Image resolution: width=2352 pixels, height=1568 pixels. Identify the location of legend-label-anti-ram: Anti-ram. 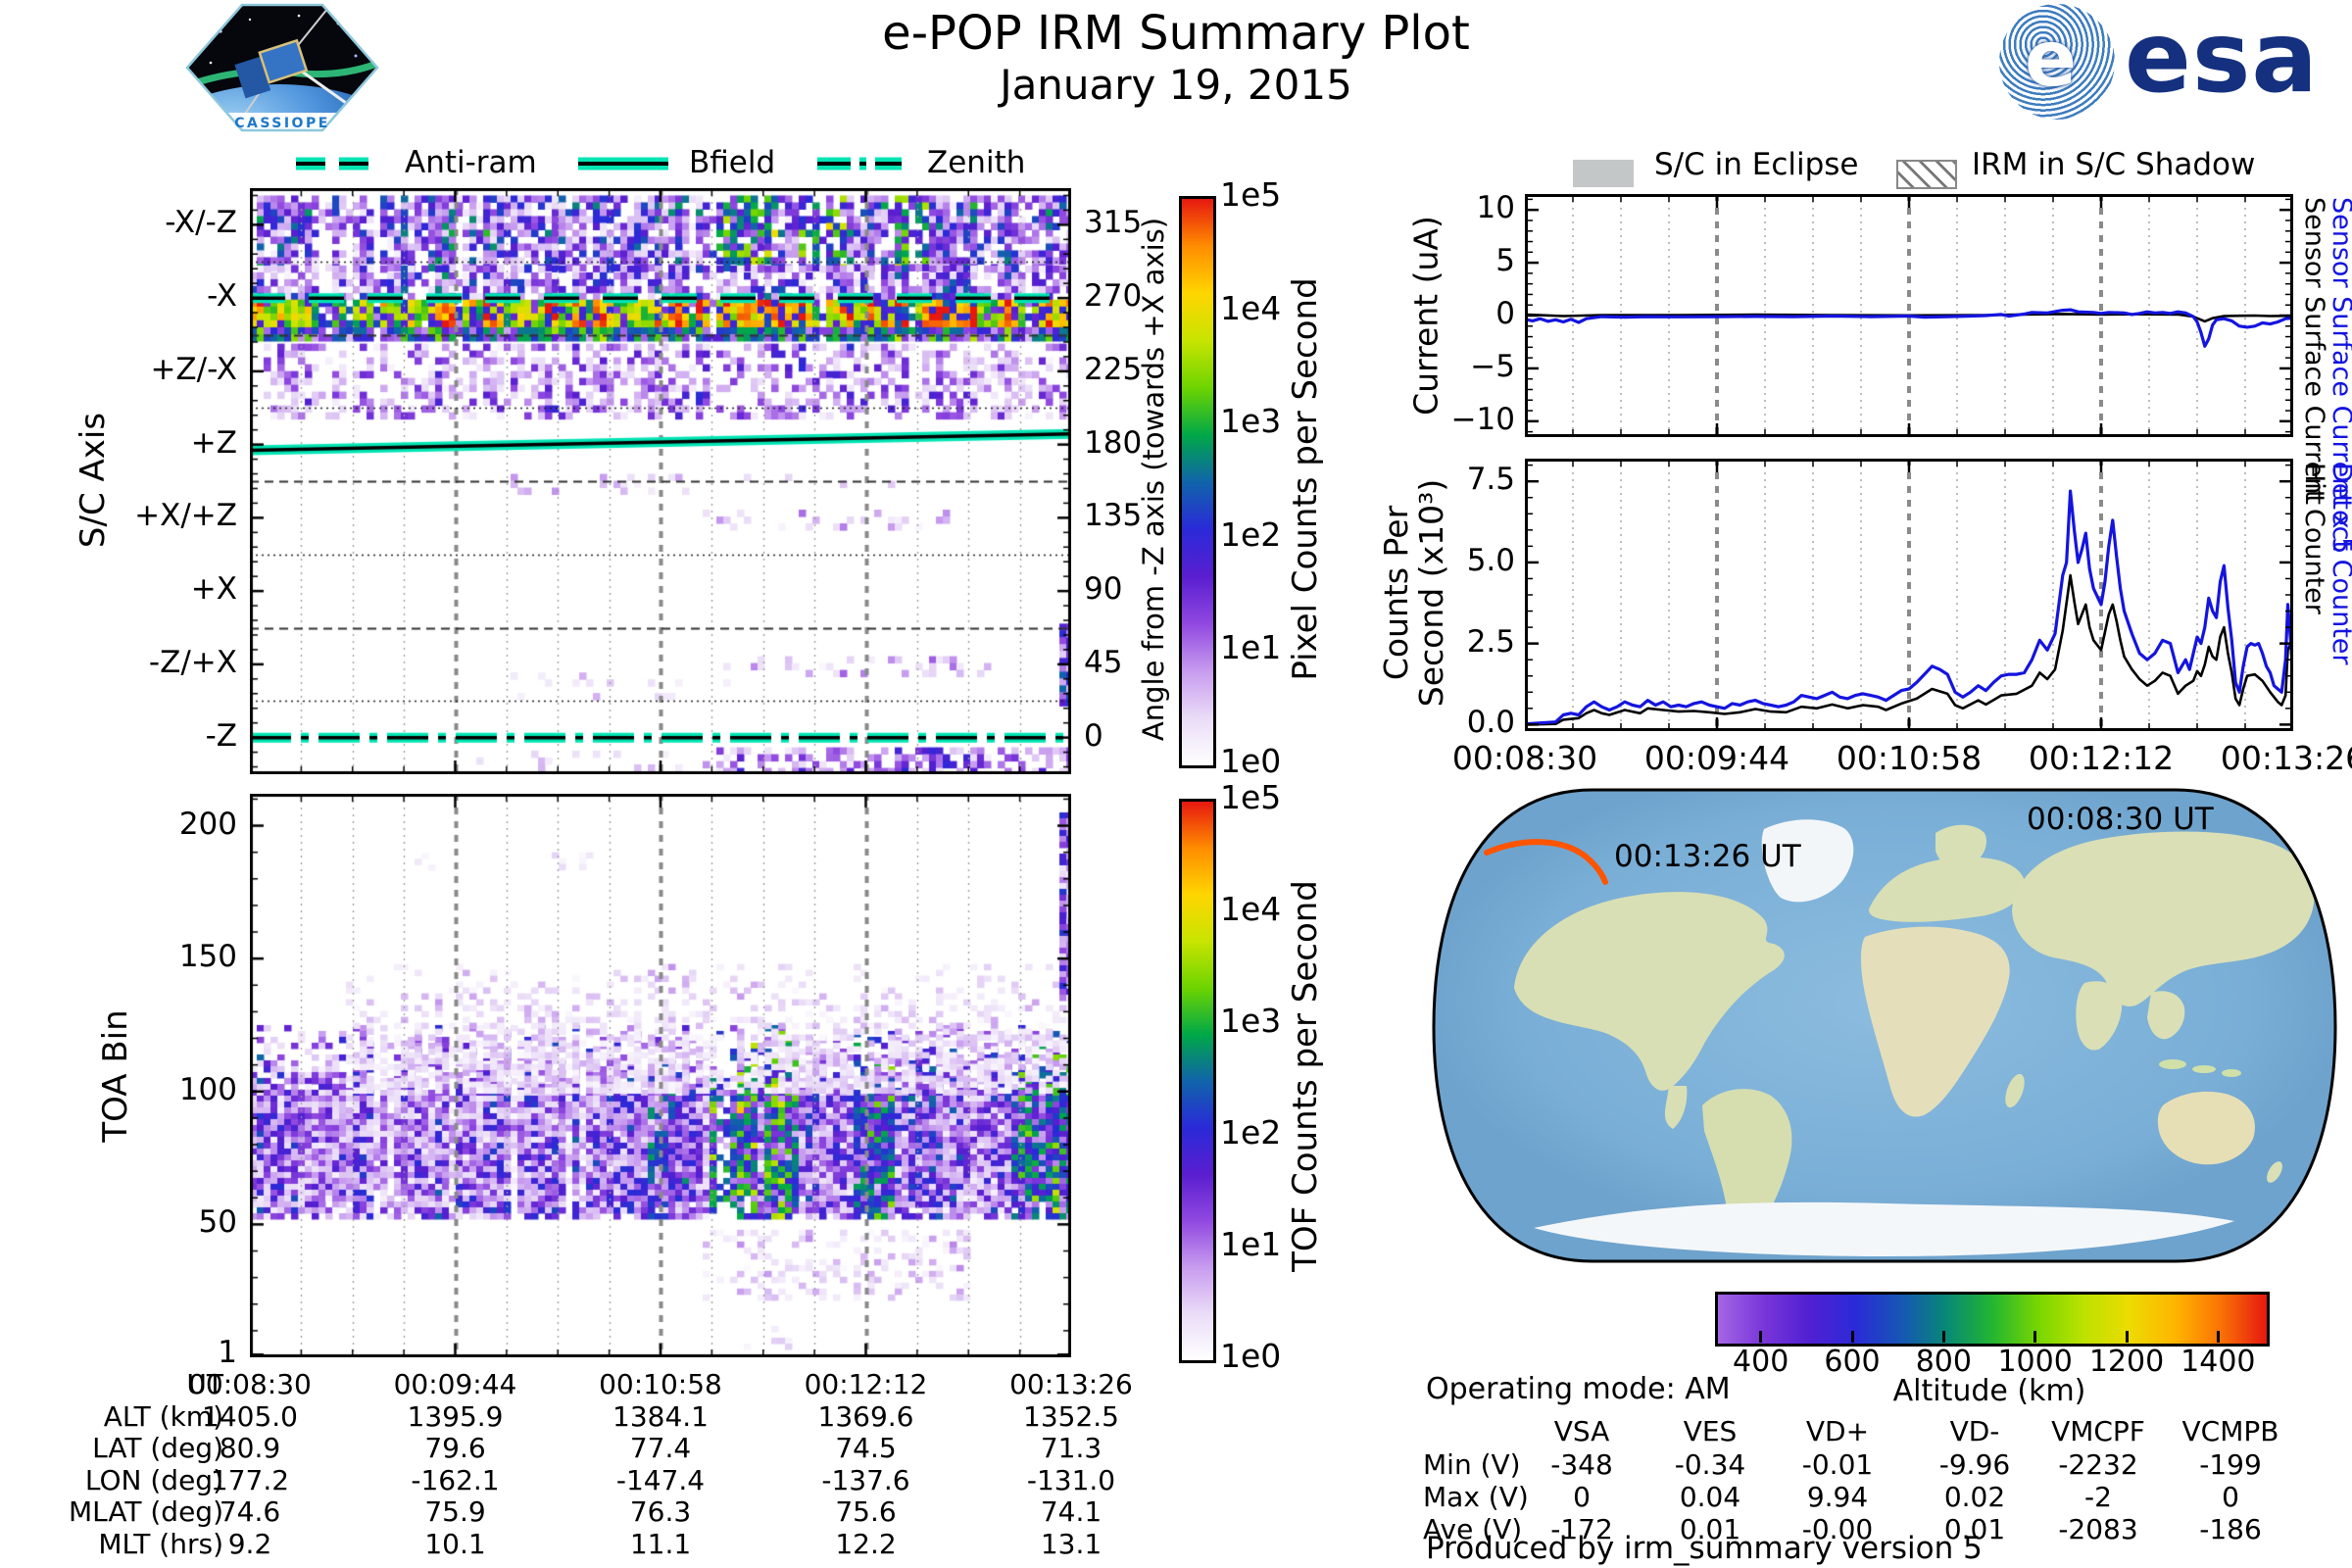
(471, 162).